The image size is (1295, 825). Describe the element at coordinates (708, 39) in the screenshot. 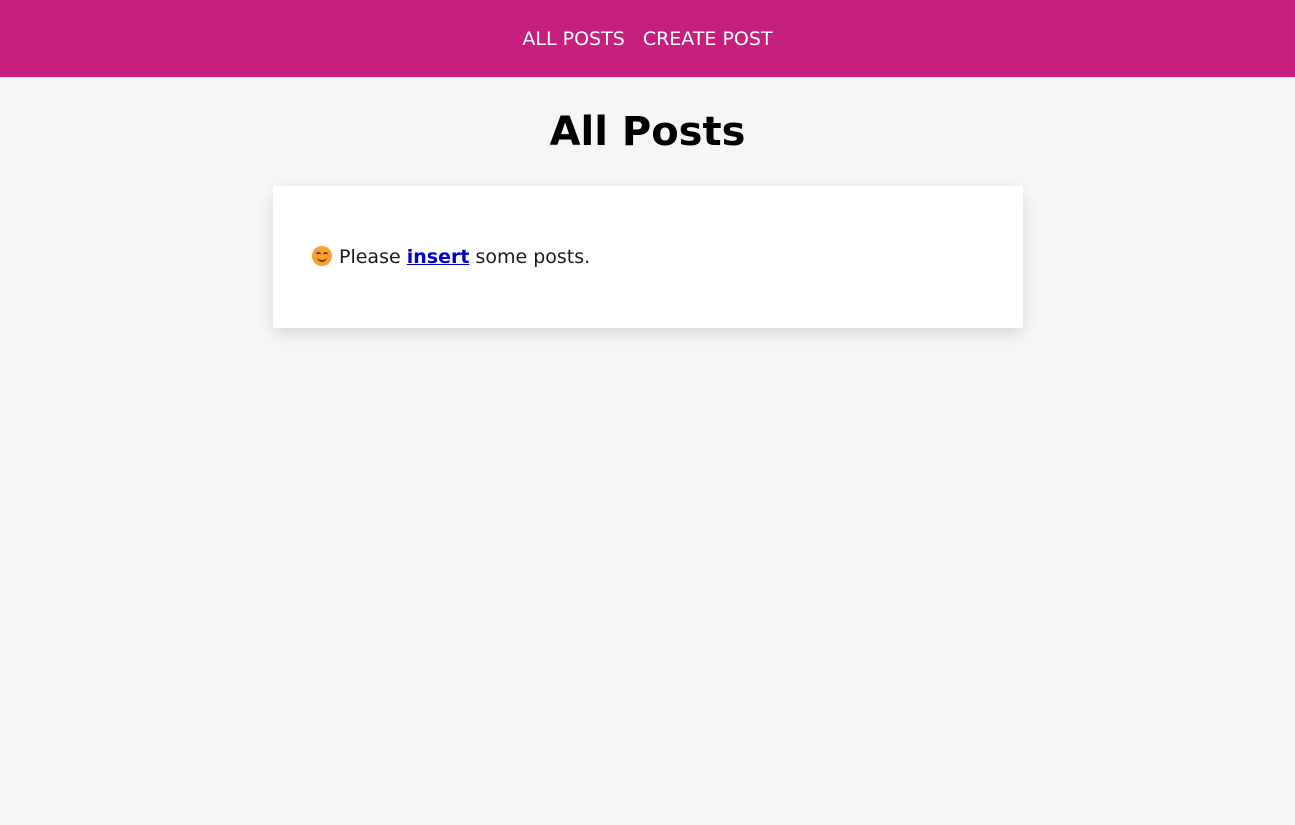

I see `nav-create-post-link: CREATE POST` at that location.